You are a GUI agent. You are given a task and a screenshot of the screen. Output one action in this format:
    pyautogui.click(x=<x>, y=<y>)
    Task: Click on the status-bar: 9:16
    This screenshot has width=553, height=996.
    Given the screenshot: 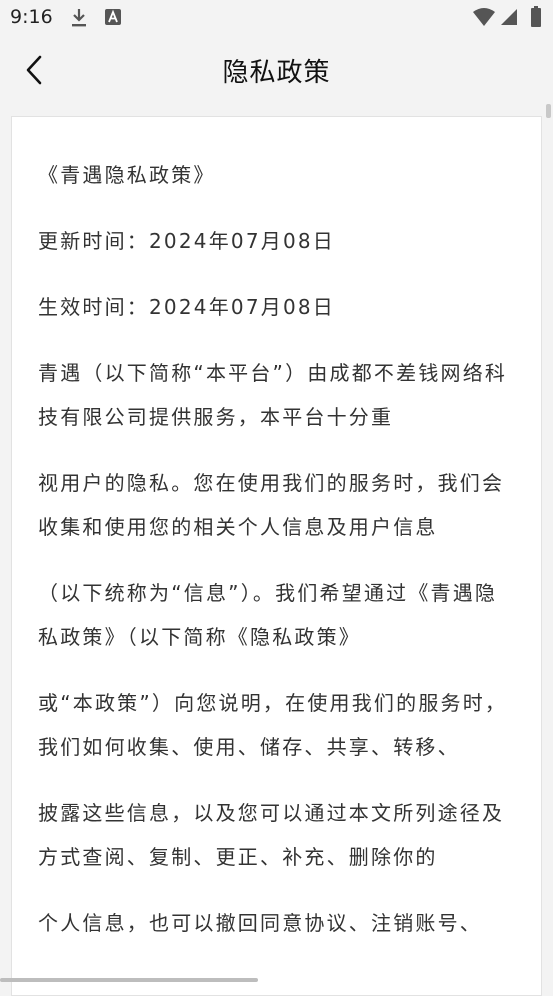 What is the action you would take?
    pyautogui.click(x=276, y=18)
    